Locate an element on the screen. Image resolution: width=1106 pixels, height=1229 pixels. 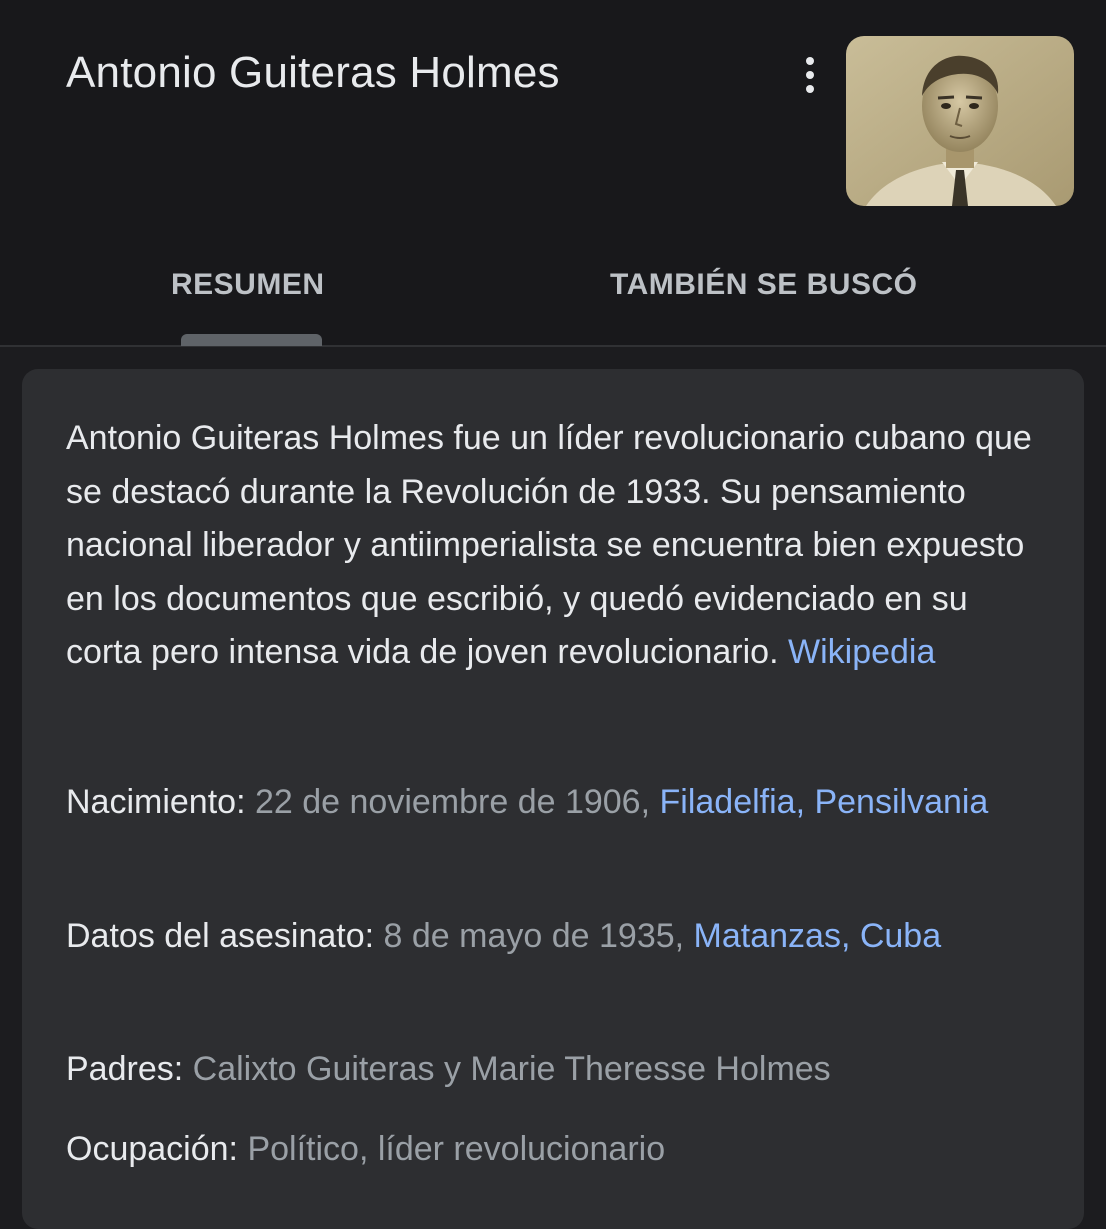
fact-value: 22 de noviembre de 1906, is located at coordinates (452, 802).